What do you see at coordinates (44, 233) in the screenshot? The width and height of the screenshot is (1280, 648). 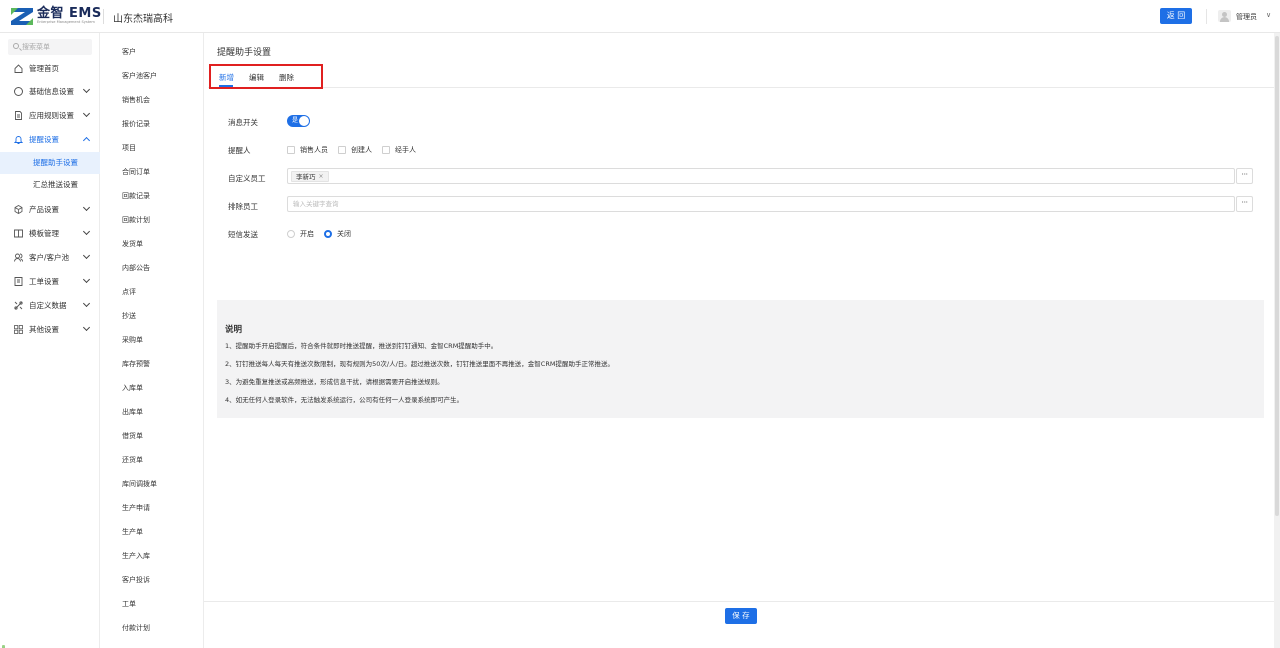 I see `sidebar-item-label: 模板管理` at bounding box center [44, 233].